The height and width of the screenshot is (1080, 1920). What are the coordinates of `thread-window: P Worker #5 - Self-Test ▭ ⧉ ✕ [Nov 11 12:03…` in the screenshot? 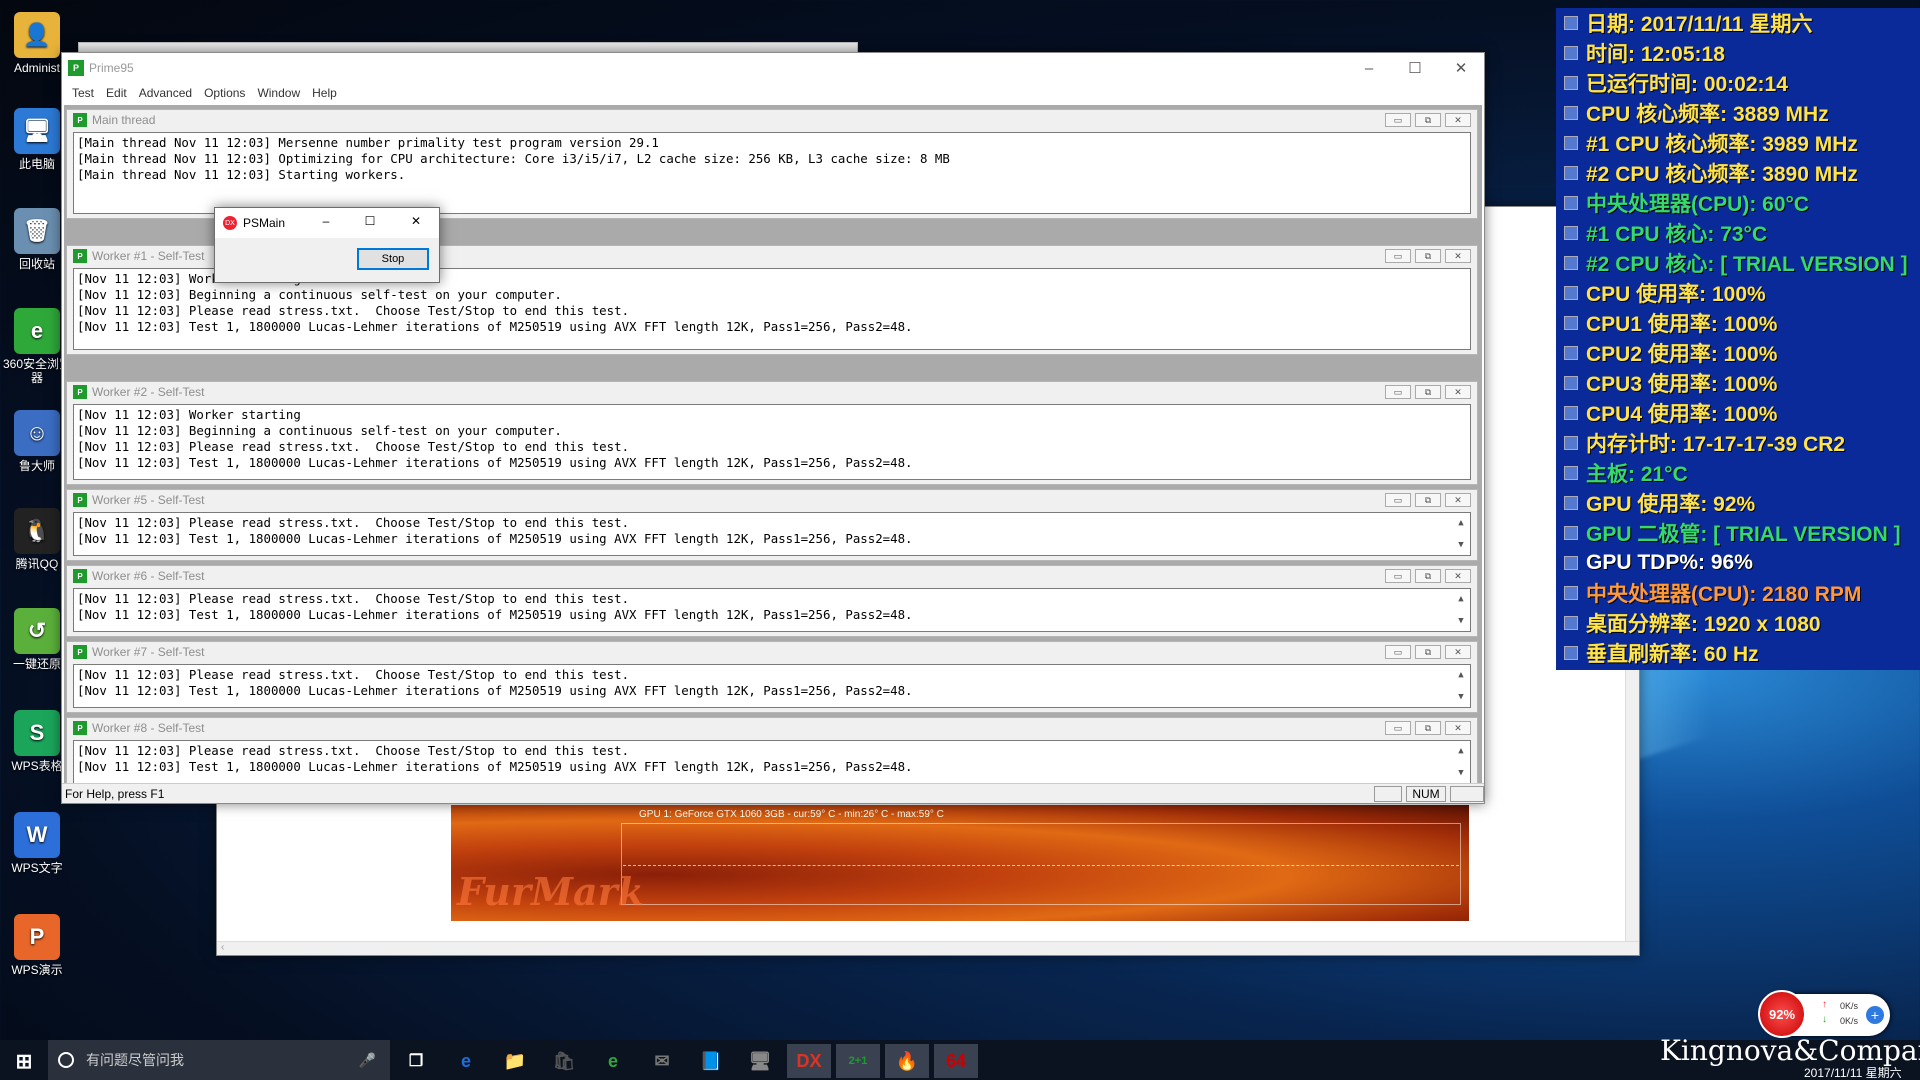 It's located at (772, 525).